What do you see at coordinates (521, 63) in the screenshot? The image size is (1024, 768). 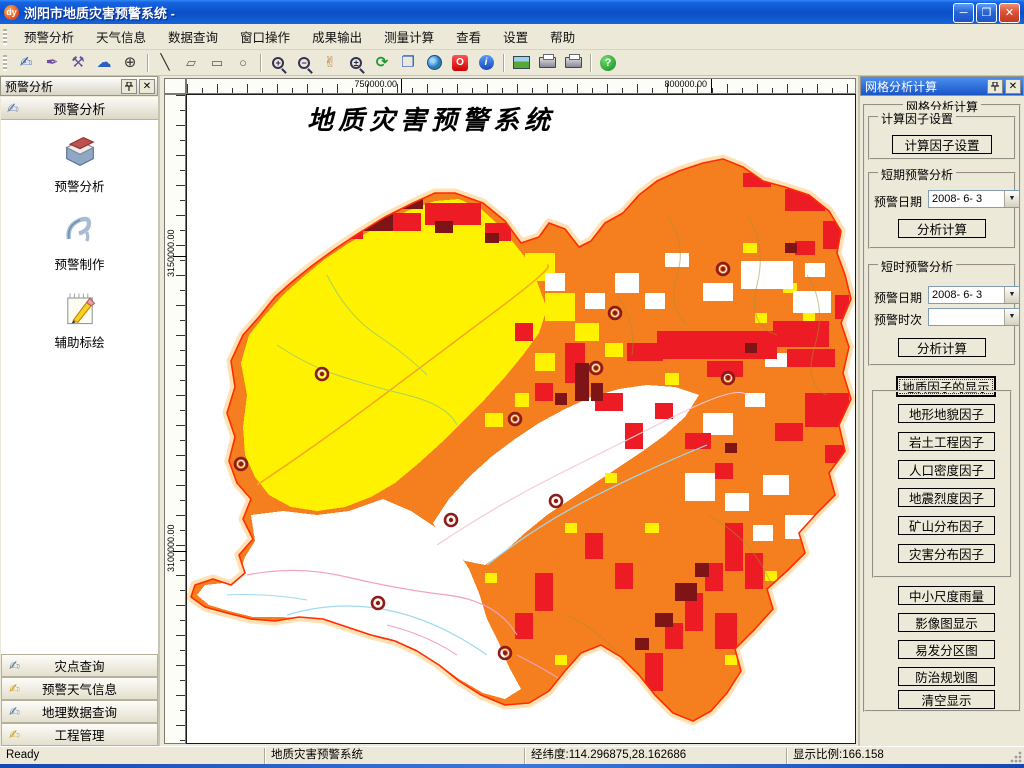 I see `map-image-tool-icon` at bounding box center [521, 63].